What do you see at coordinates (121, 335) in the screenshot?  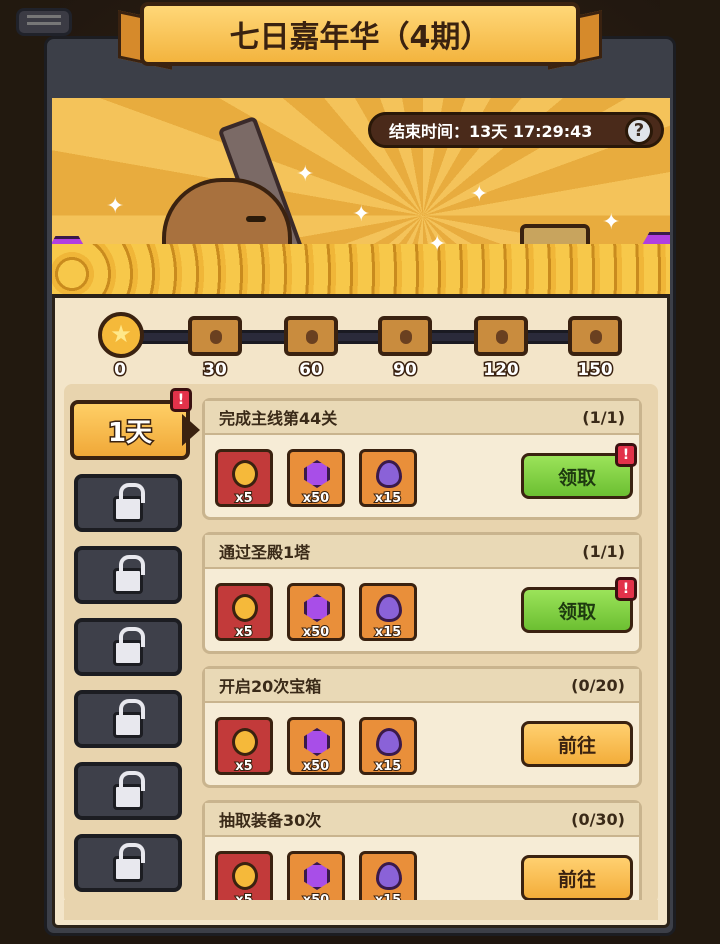 I see `star-medal-icon: ★` at bounding box center [121, 335].